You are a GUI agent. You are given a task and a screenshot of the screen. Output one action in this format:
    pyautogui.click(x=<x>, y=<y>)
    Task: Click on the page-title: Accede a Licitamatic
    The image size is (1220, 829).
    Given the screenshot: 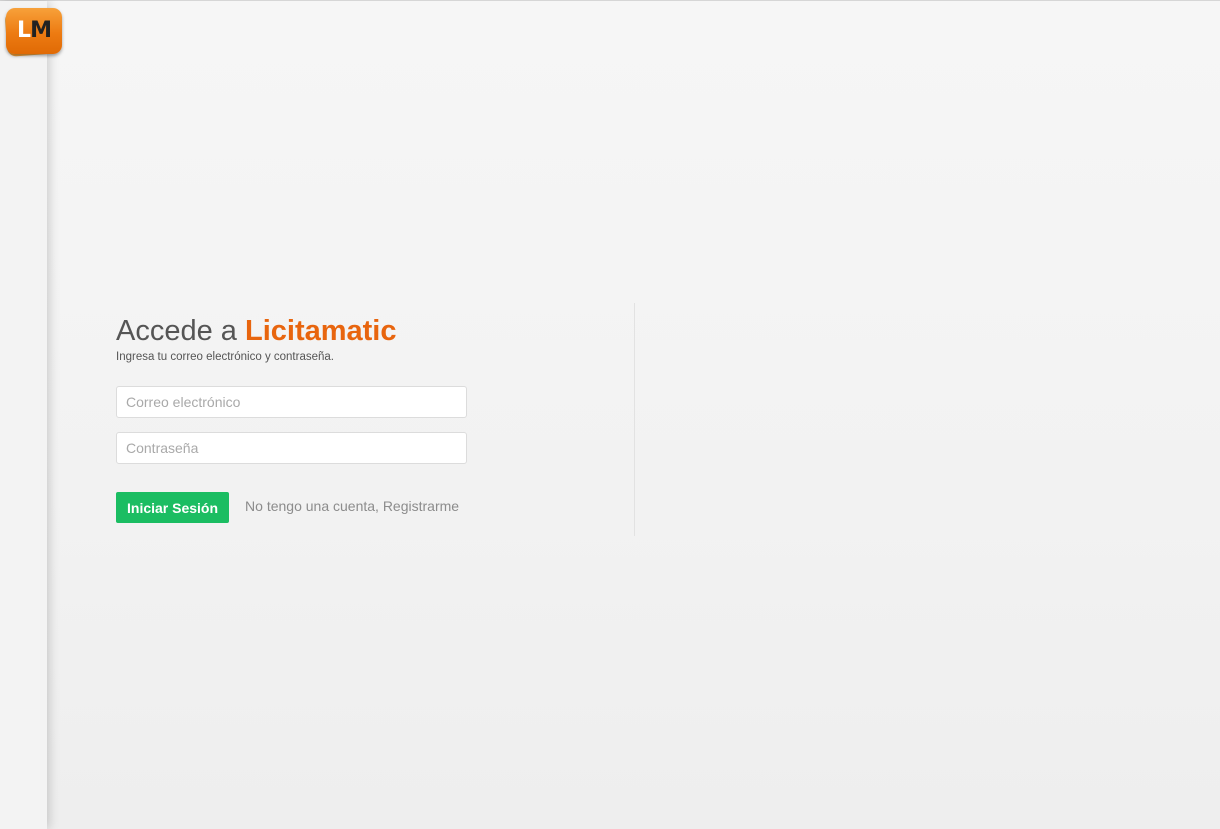 What is the action you would take?
    pyautogui.click(x=351, y=331)
    